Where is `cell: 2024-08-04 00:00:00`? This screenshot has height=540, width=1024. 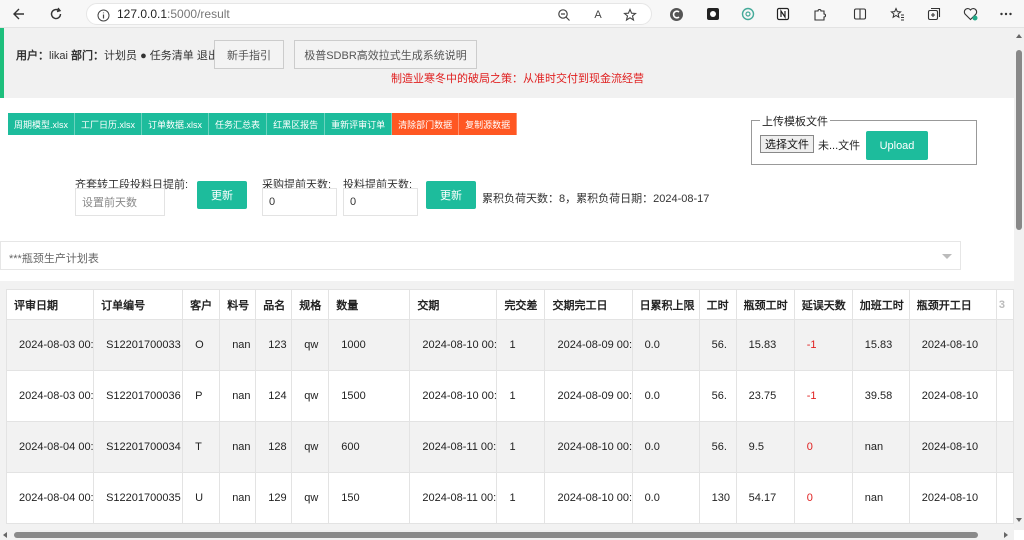 cell: 2024-08-04 00:00:00 is located at coordinates (50, 447).